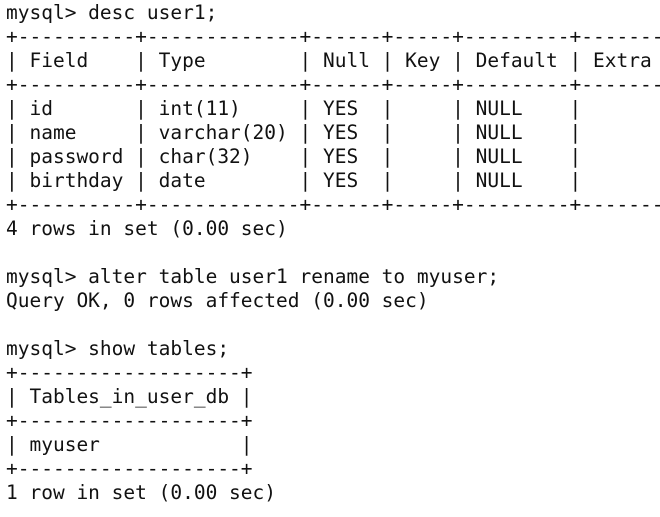  Describe the element at coordinates (333, 156) in the screenshot. I see `table-row: | password | char(32) | YES | | NULL | |` at that location.